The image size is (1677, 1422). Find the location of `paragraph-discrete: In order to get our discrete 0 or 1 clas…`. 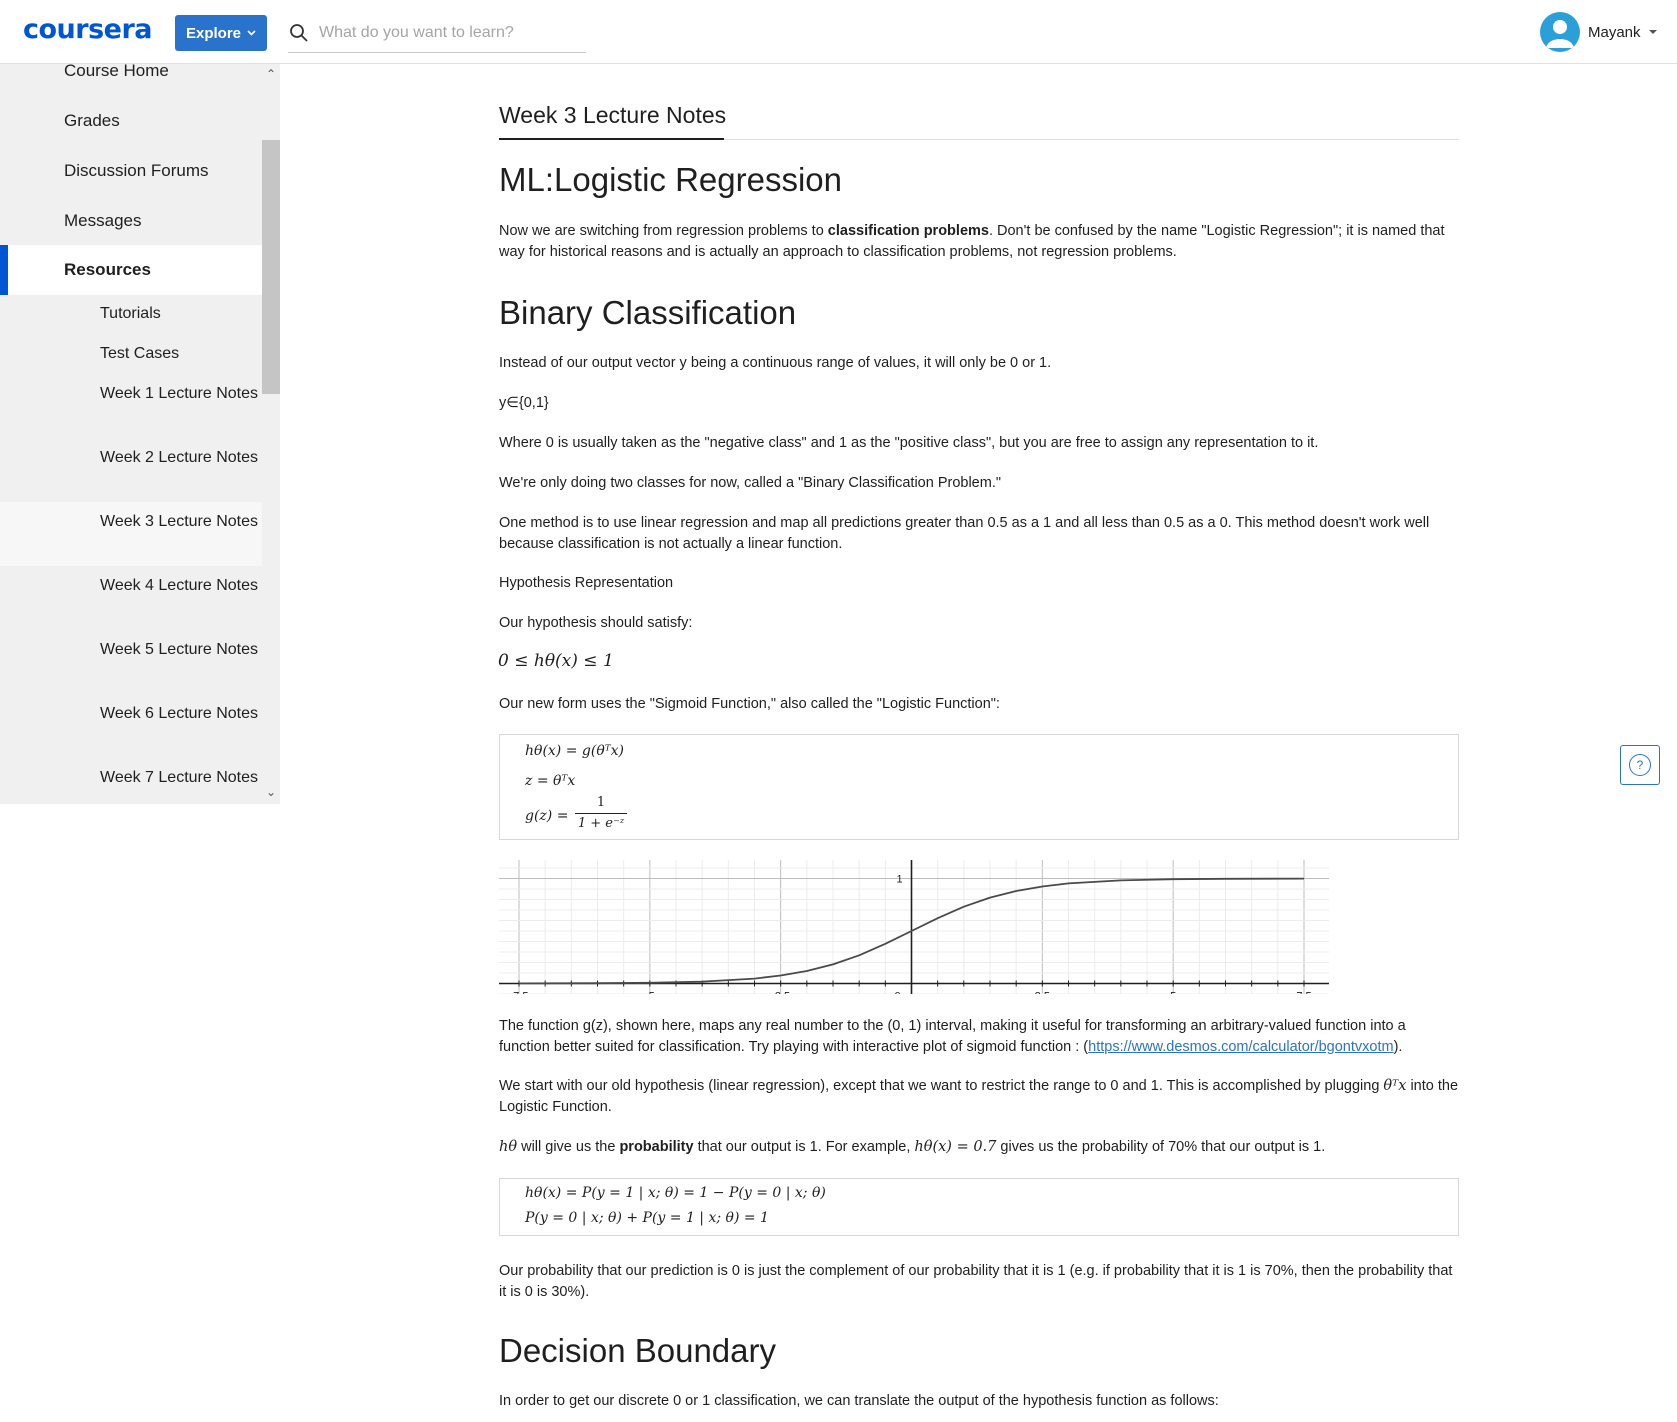

paragraph-discrete: In order to get our discrete 0 or 1 clas… is located at coordinates (859, 1401).